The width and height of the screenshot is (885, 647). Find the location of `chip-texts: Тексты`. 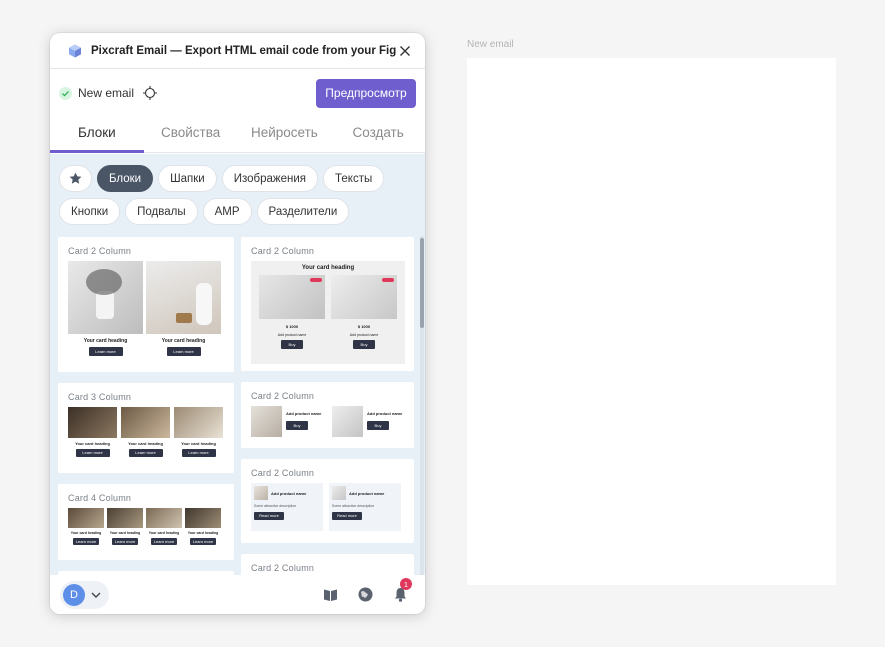

chip-texts: Тексты is located at coordinates (354, 178).